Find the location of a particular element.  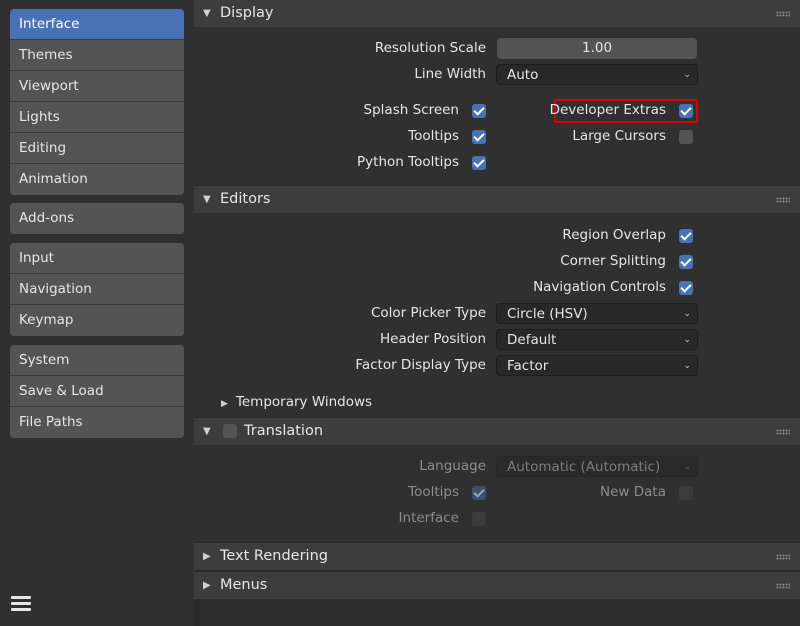

translation-tooltips-checkbox is located at coordinates (479, 493).